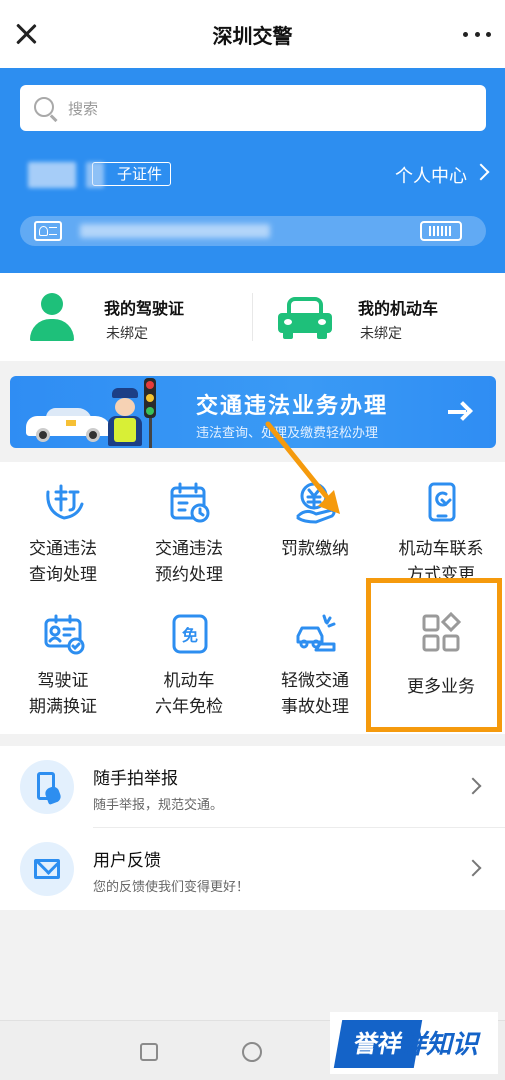  Describe the element at coordinates (126, 418) in the screenshot. I see `police-illustration-icon` at that location.